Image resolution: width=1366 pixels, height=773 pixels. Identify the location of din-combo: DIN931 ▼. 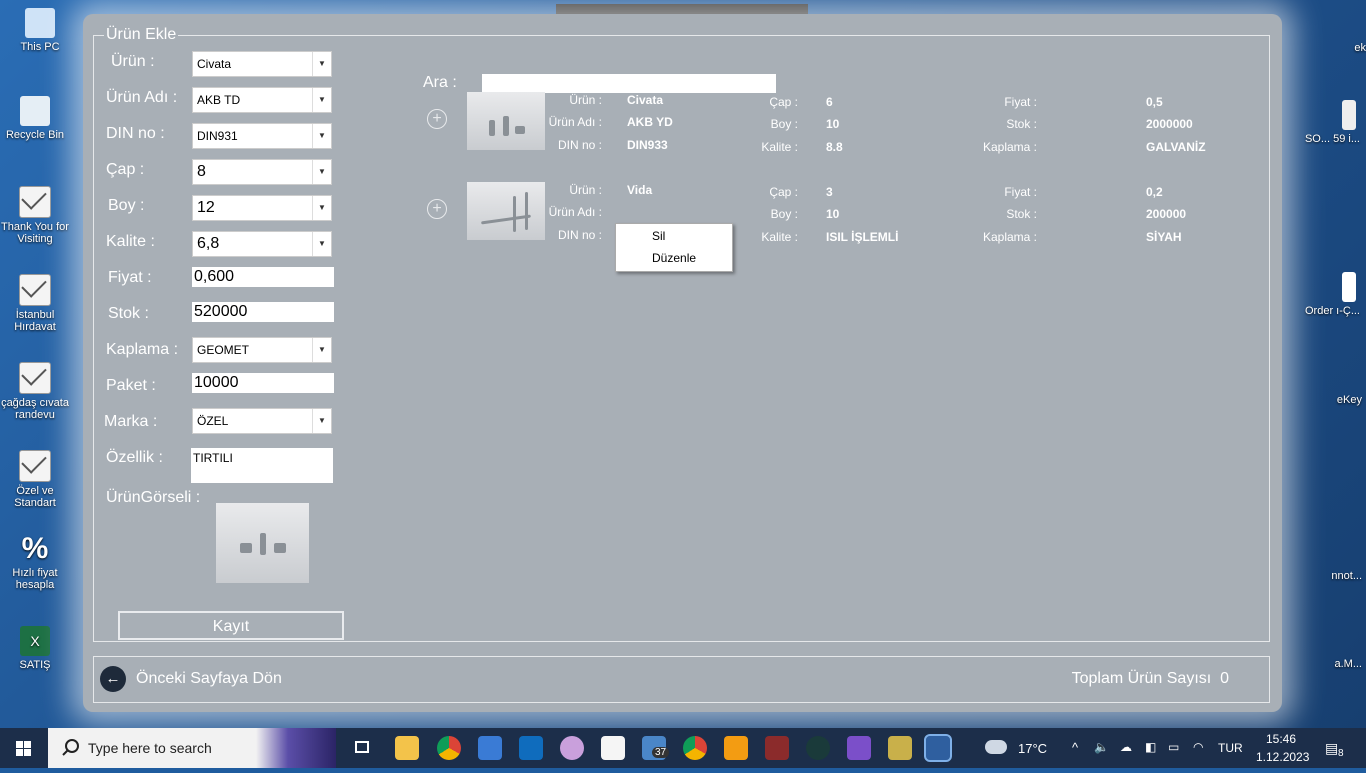
(262, 136).